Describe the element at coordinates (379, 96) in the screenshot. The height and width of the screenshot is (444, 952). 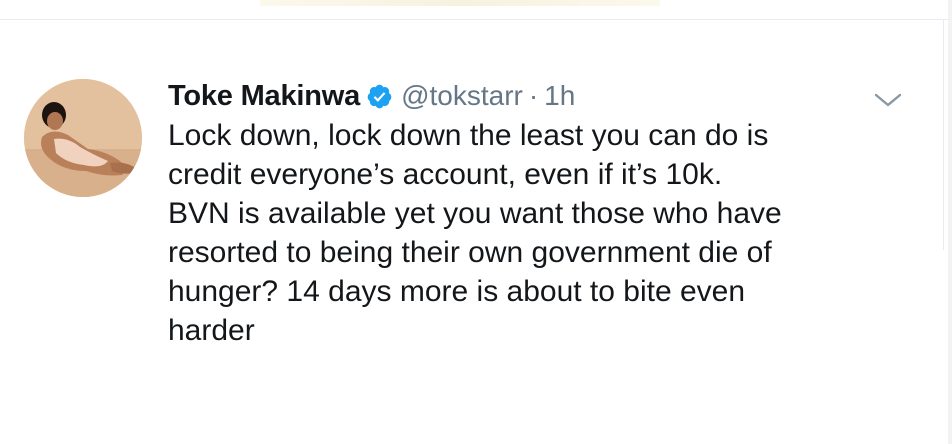
I see `verified-badge-icon` at that location.